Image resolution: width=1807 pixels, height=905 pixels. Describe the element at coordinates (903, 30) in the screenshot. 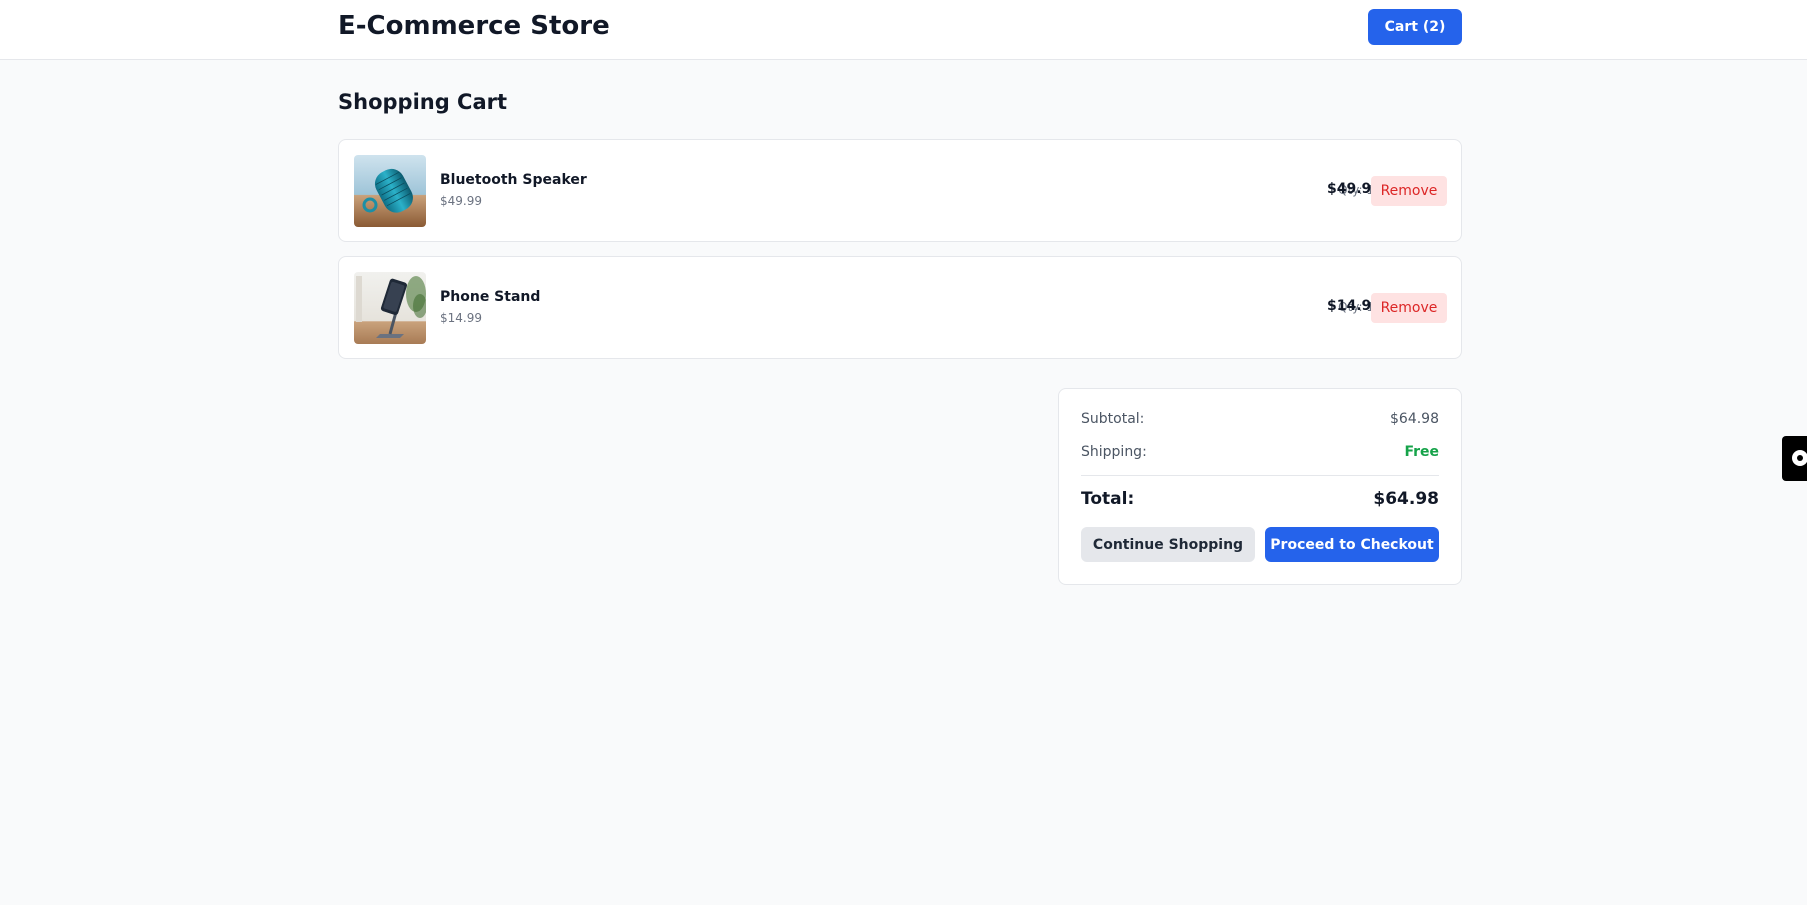

I see `top-header: E-Commerce Store Cart (2)` at that location.